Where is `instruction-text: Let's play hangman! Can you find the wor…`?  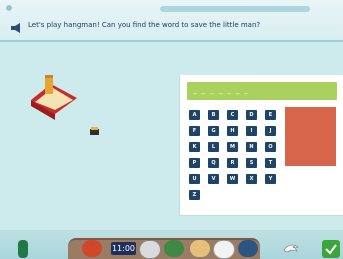
instruction-text: Let's play hangman! Can you find the wor… is located at coordinates (144, 25).